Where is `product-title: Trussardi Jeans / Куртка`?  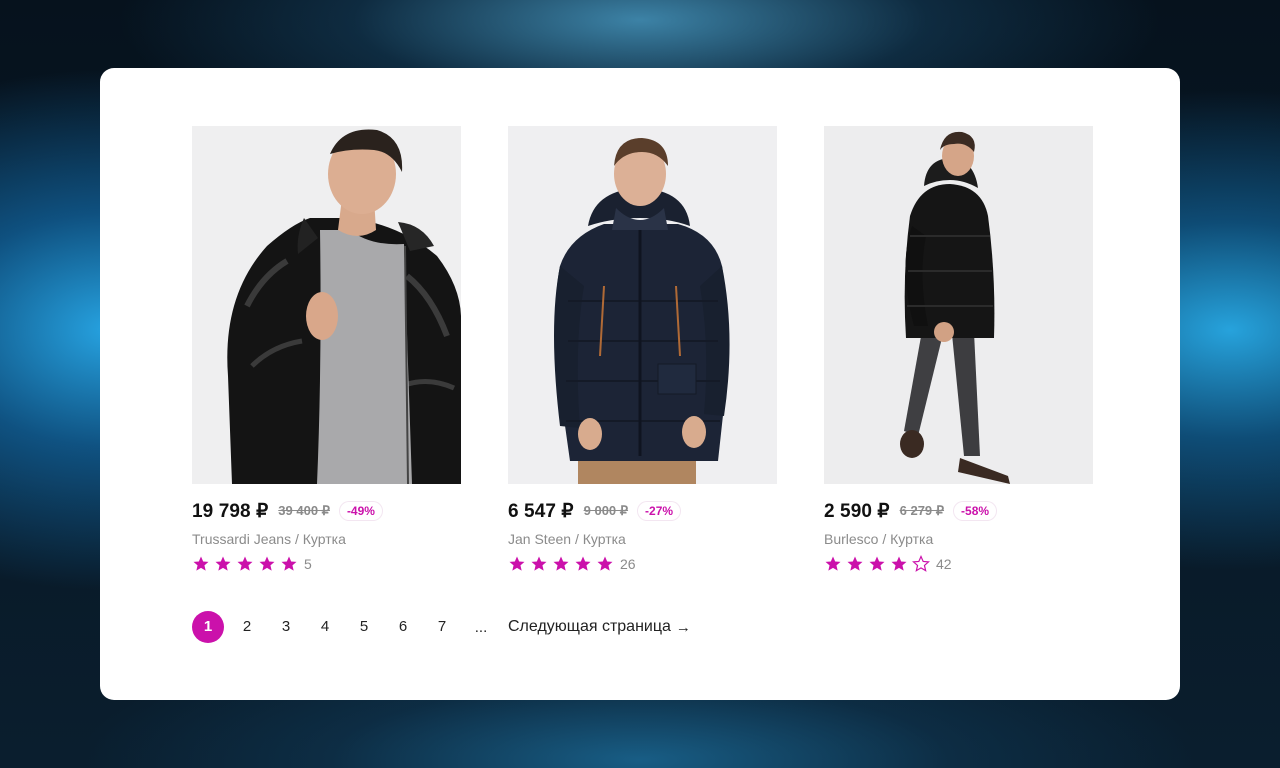
product-title: Trussardi Jeans / Куртка is located at coordinates (326, 539).